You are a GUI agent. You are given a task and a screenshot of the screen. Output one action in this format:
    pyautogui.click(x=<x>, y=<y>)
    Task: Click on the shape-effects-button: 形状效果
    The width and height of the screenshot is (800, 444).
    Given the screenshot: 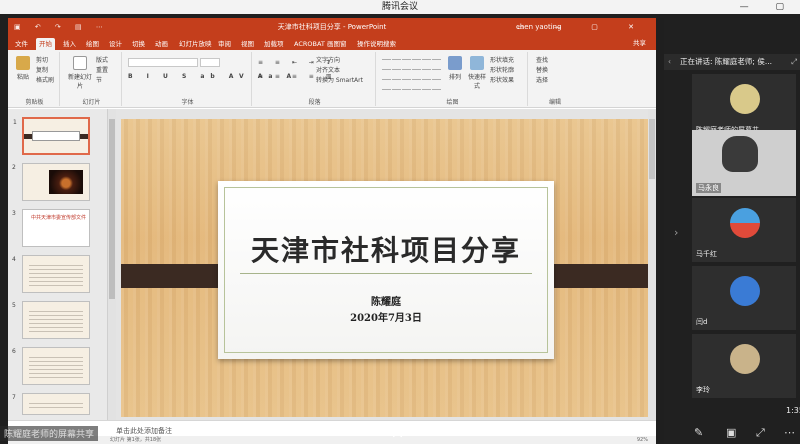 What is the action you would take?
    pyautogui.click(x=502, y=80)
    